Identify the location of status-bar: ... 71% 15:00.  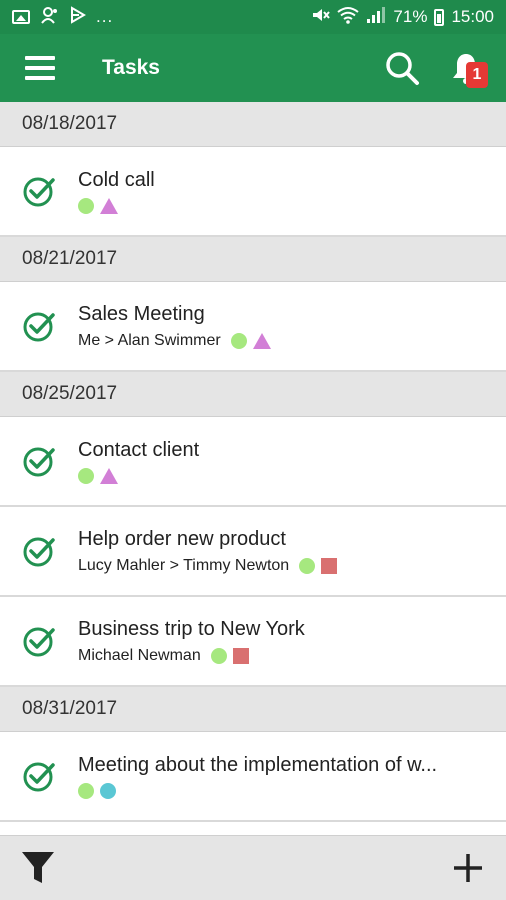
(253, 17).